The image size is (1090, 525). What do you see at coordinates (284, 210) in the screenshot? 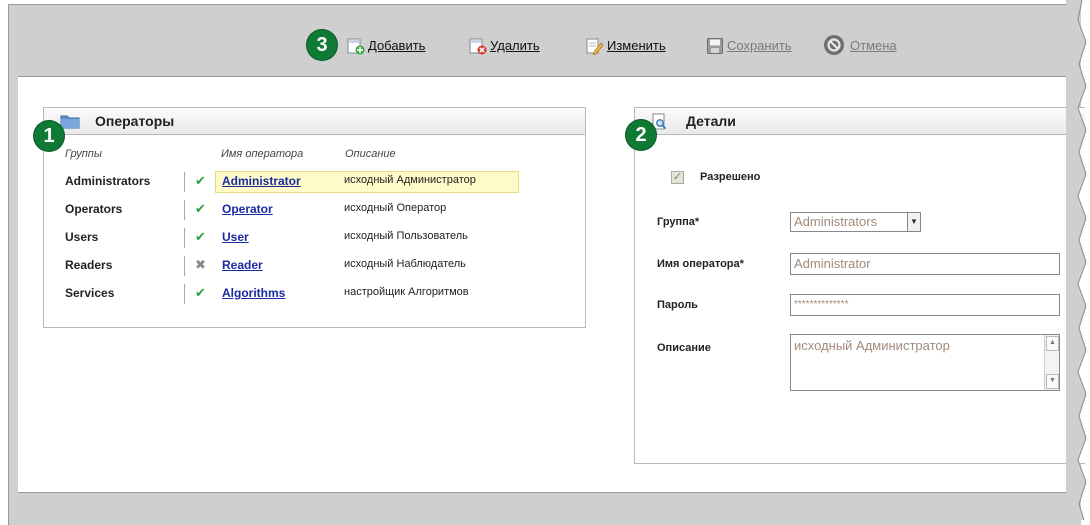
I see `table-row: Operators ✔ Operator исходный Оператор` at bounding box center [284, 210].